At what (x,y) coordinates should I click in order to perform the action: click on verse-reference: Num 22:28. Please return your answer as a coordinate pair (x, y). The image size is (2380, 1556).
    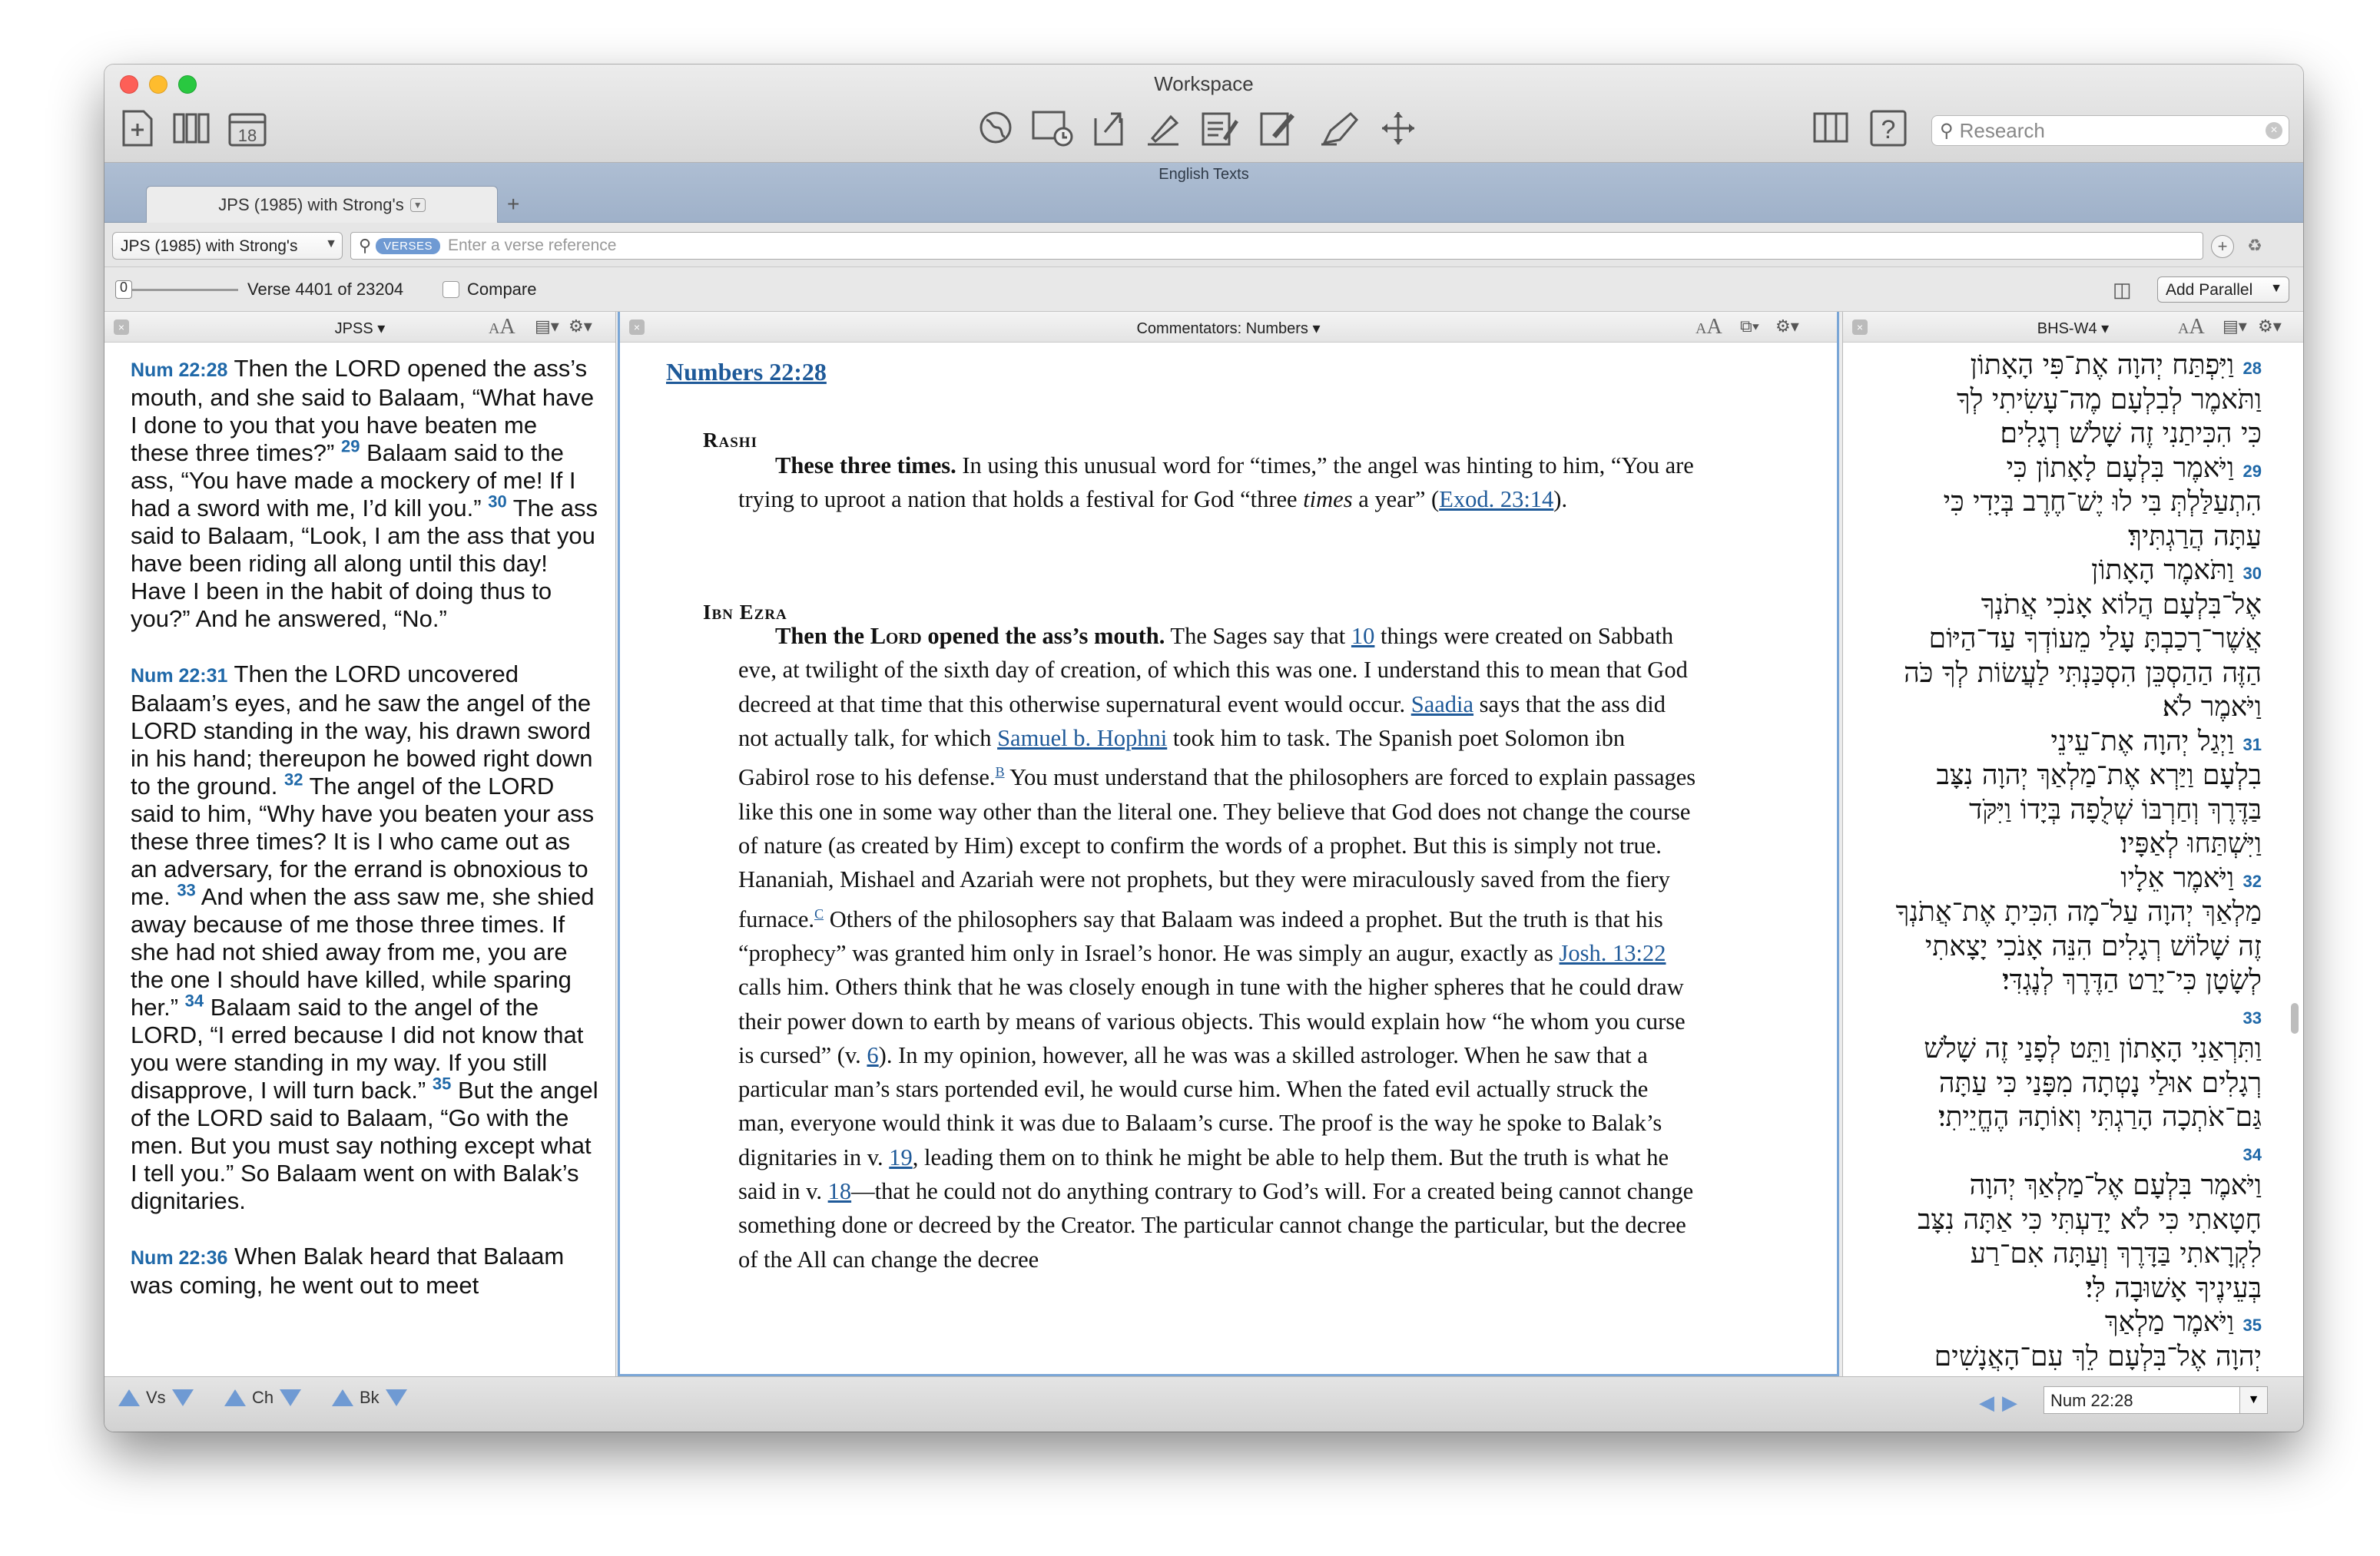
    Looking at the image, I should click on (179, 370).